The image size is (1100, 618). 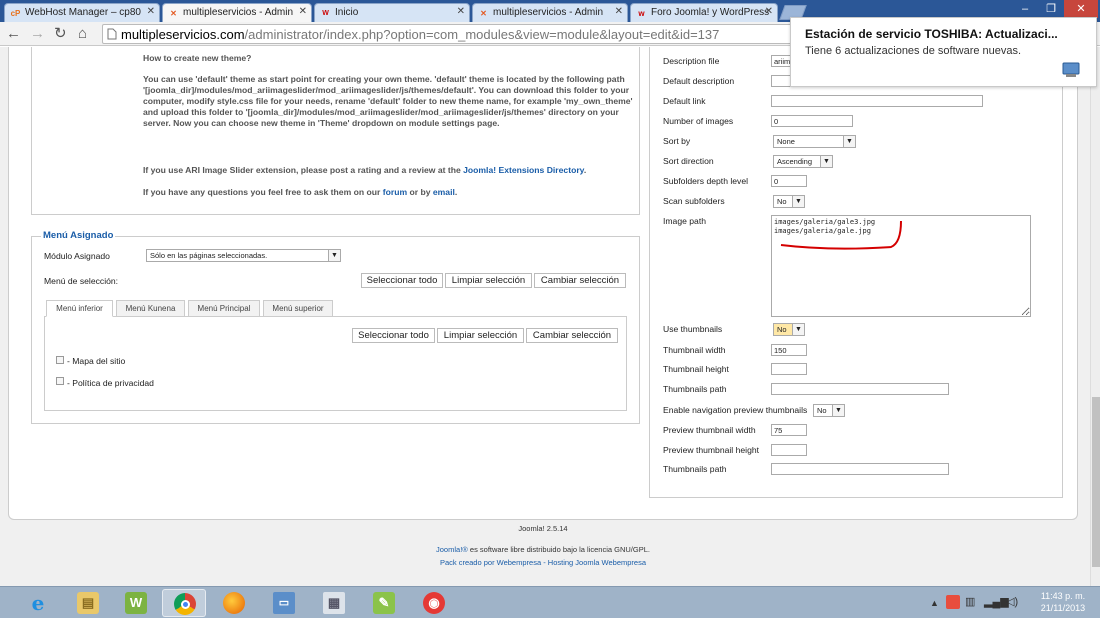 I want to click on window-close-icon: ✕, so click(x=1081, y=9).